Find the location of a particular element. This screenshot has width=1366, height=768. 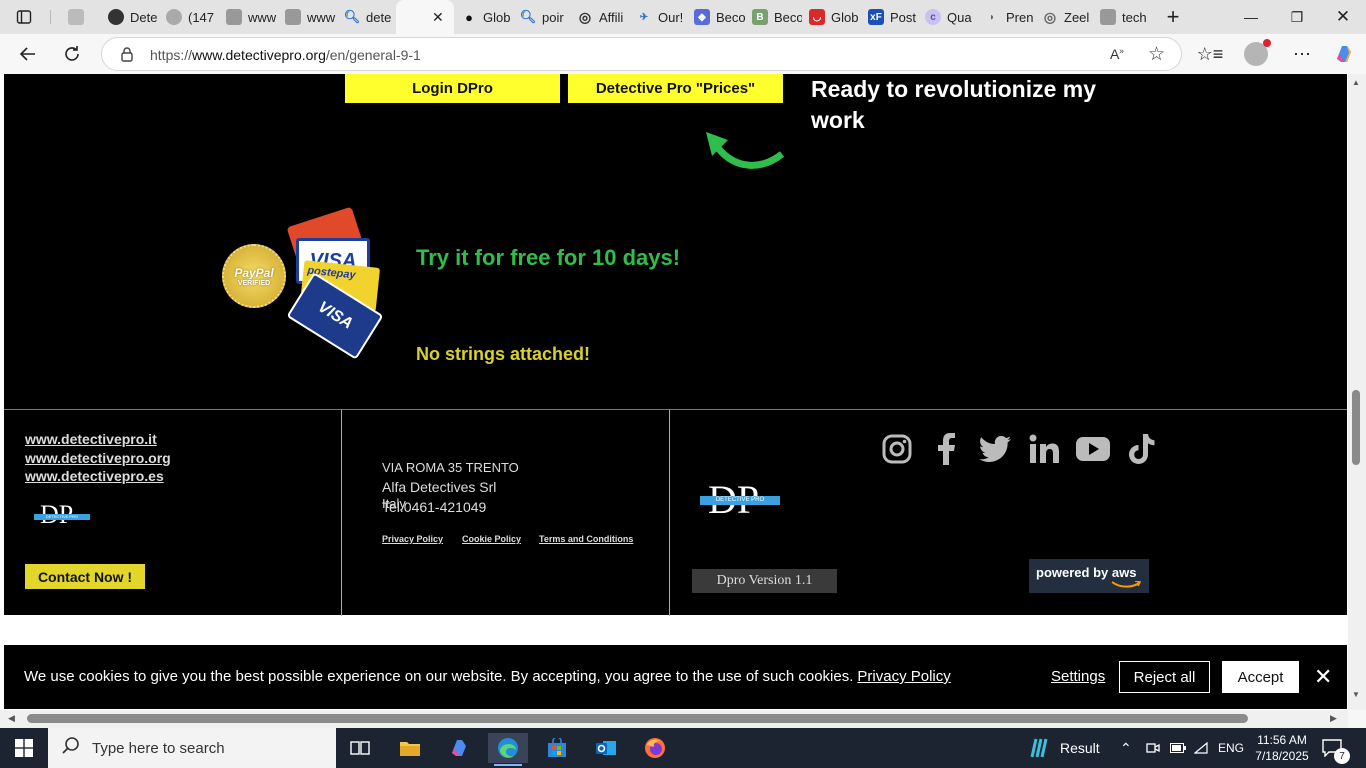

weather-widget: Result is located at coordinates (1064, 748).